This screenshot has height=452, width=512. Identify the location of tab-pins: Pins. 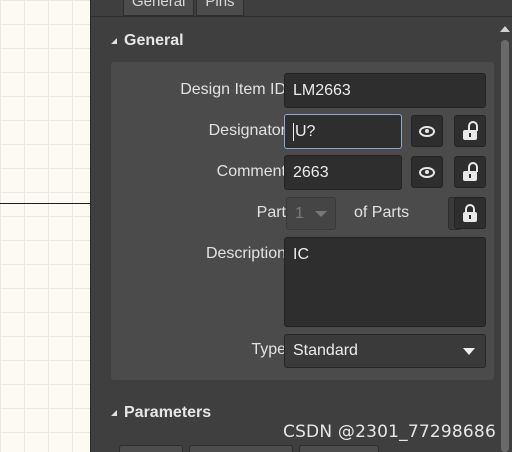
(220, 8).